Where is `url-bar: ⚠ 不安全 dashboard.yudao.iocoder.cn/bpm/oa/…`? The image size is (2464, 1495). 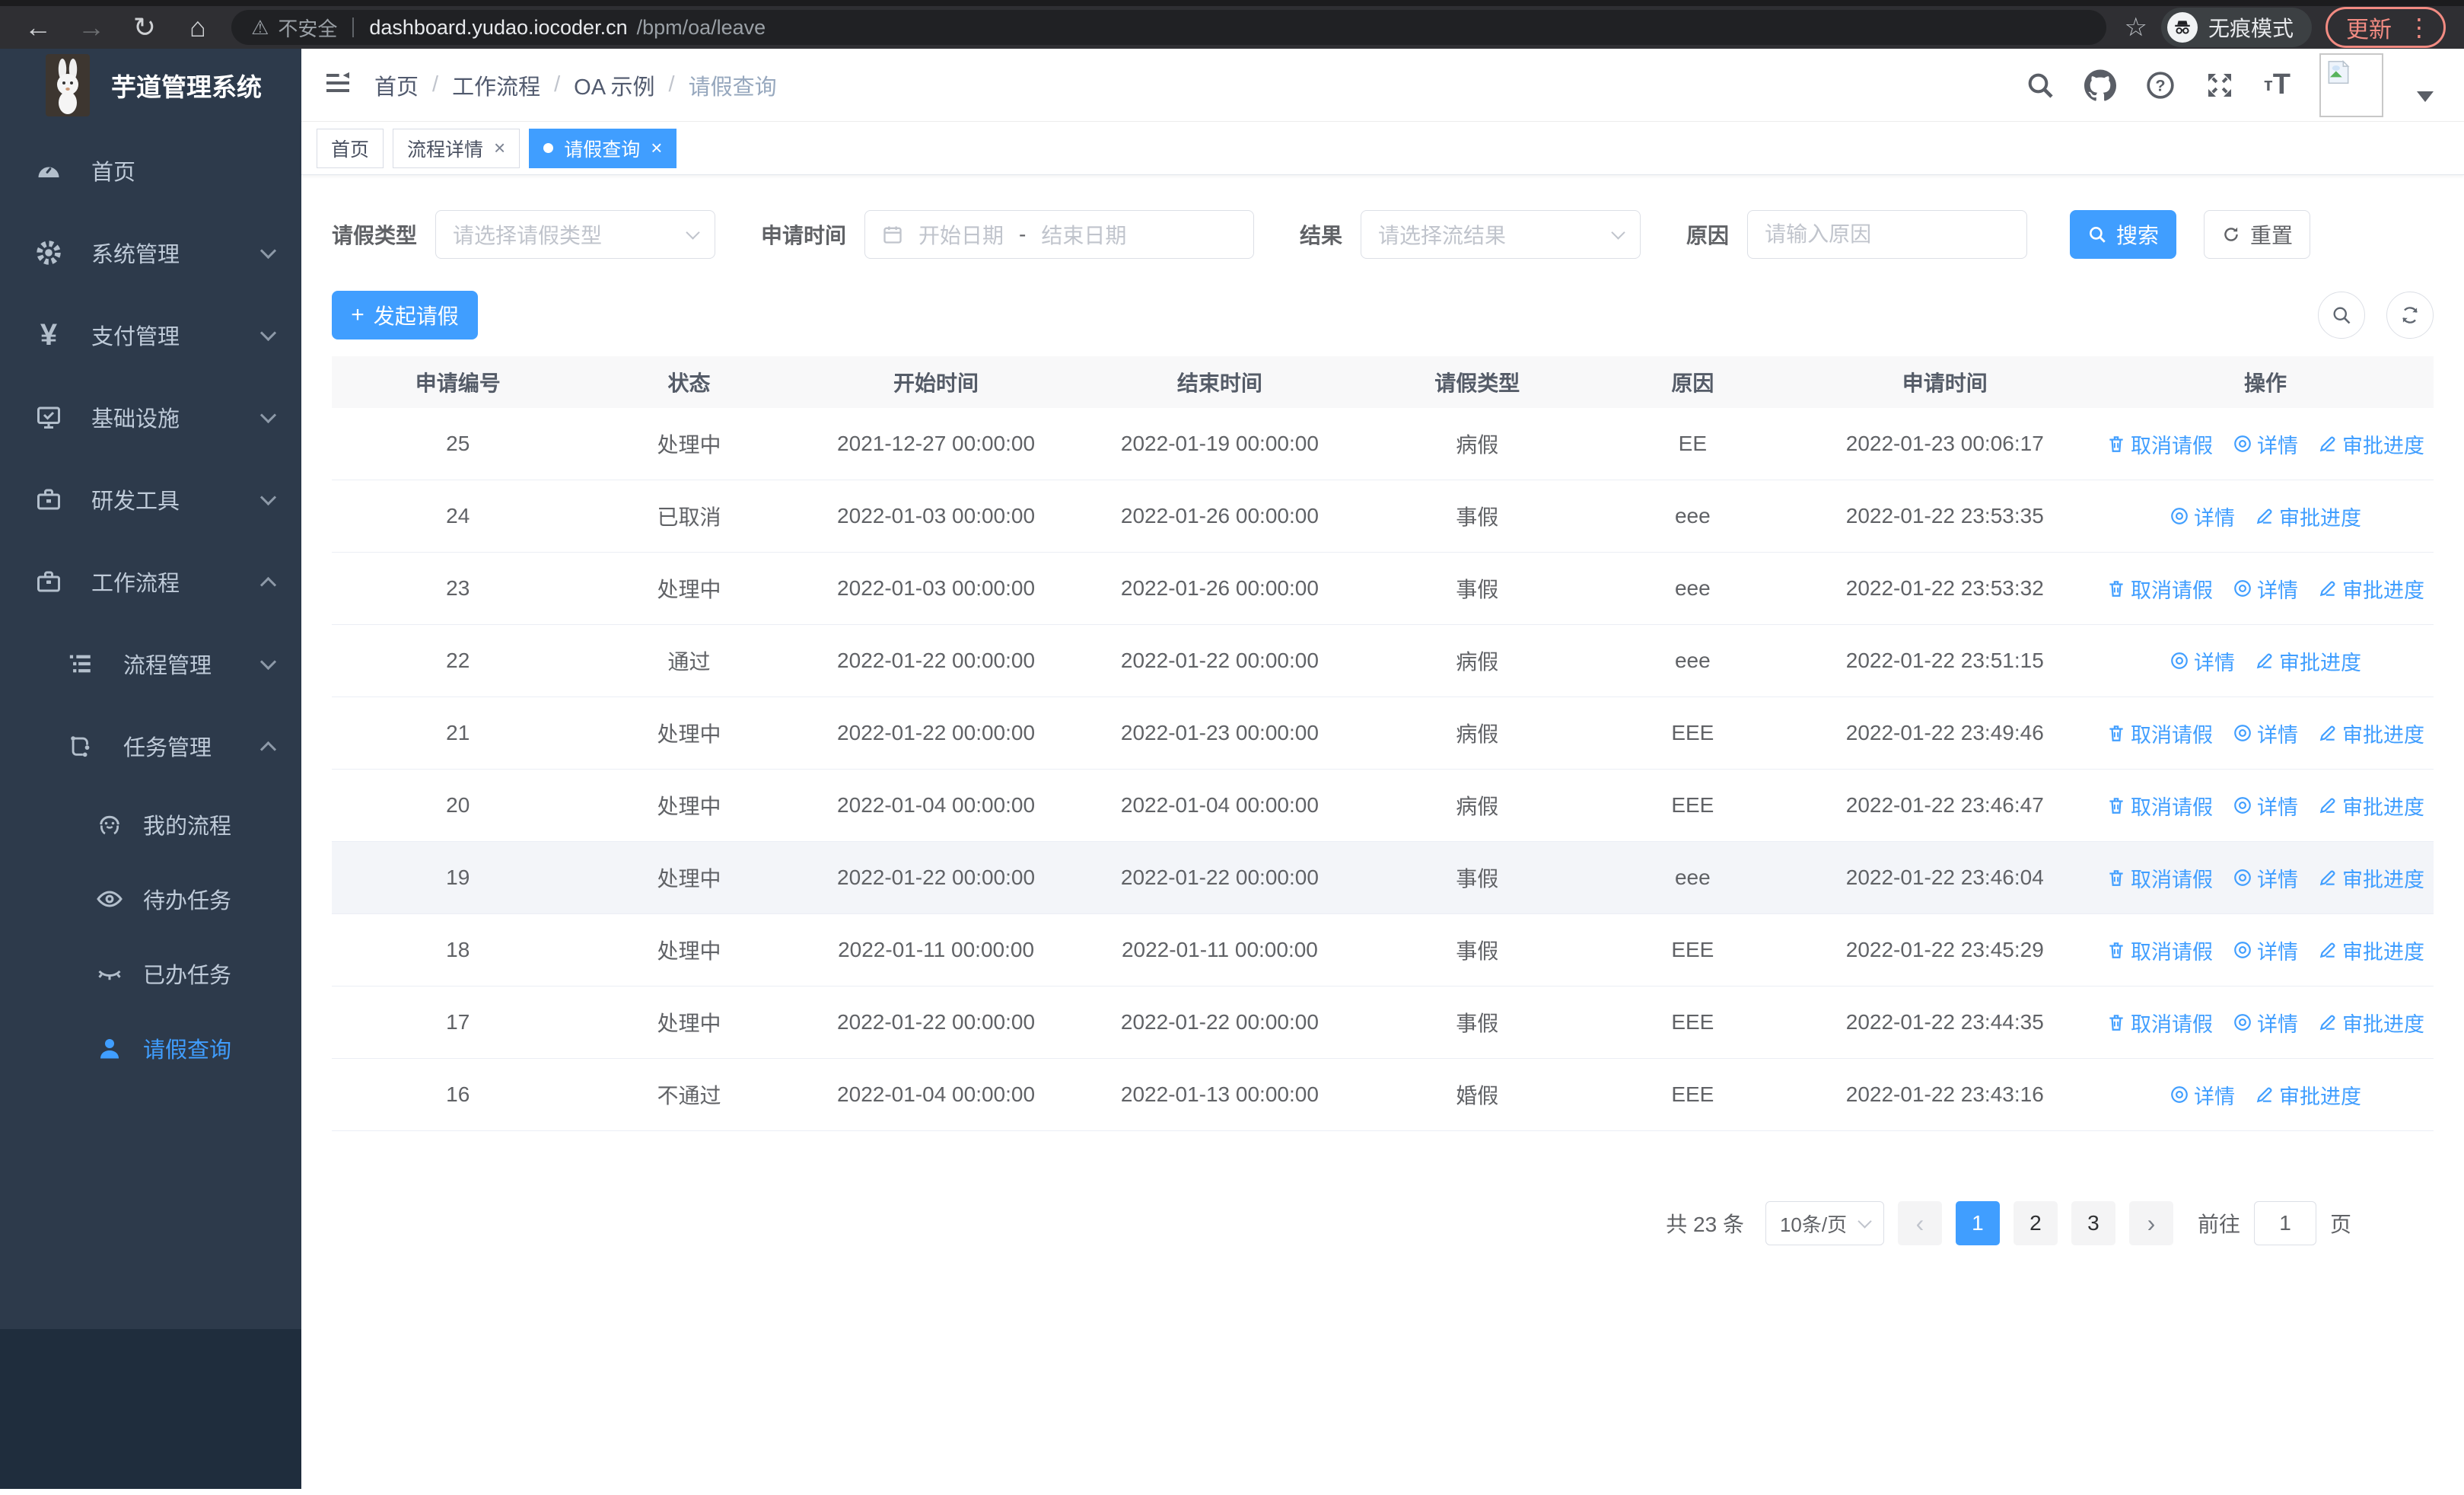
url-bar: ⚠ 不安全 dashboard.yudao.iocoder.cn/bpm/oa/… is located at coordinates (1168, 28).